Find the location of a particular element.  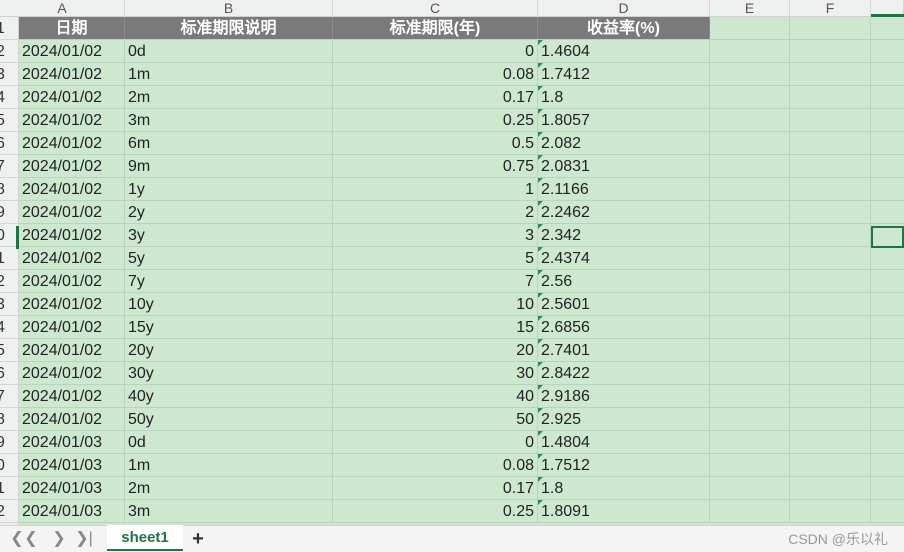

column-header-a: A is located at coordinates (62, 8).